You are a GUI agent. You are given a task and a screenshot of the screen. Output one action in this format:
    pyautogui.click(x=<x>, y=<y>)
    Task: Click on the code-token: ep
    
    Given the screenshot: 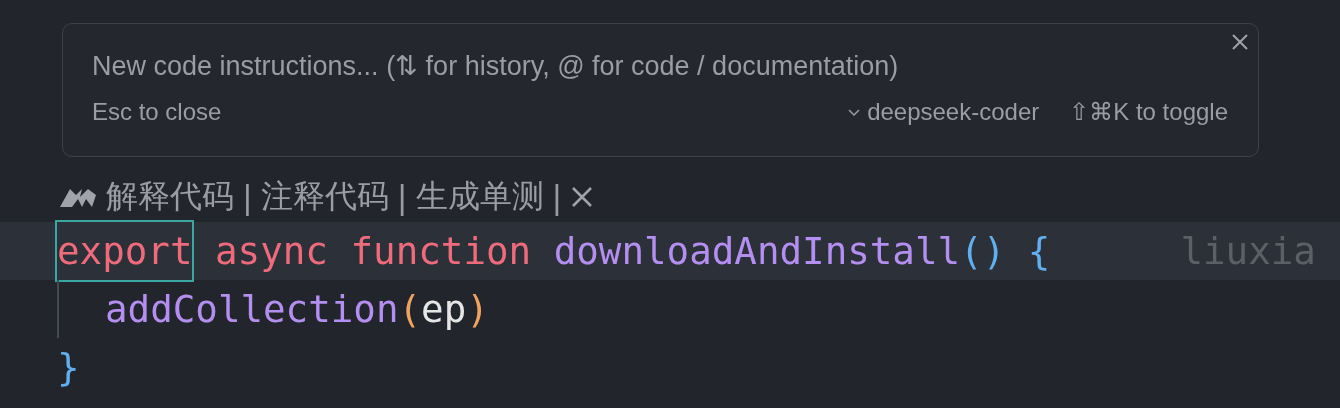 What is the action you would take?
    pyautogui.click(x=444, y=309)
    